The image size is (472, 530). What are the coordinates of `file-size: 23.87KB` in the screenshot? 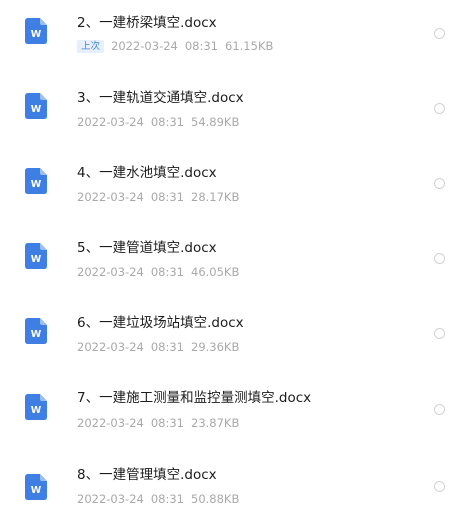 It's located at (215, 423).